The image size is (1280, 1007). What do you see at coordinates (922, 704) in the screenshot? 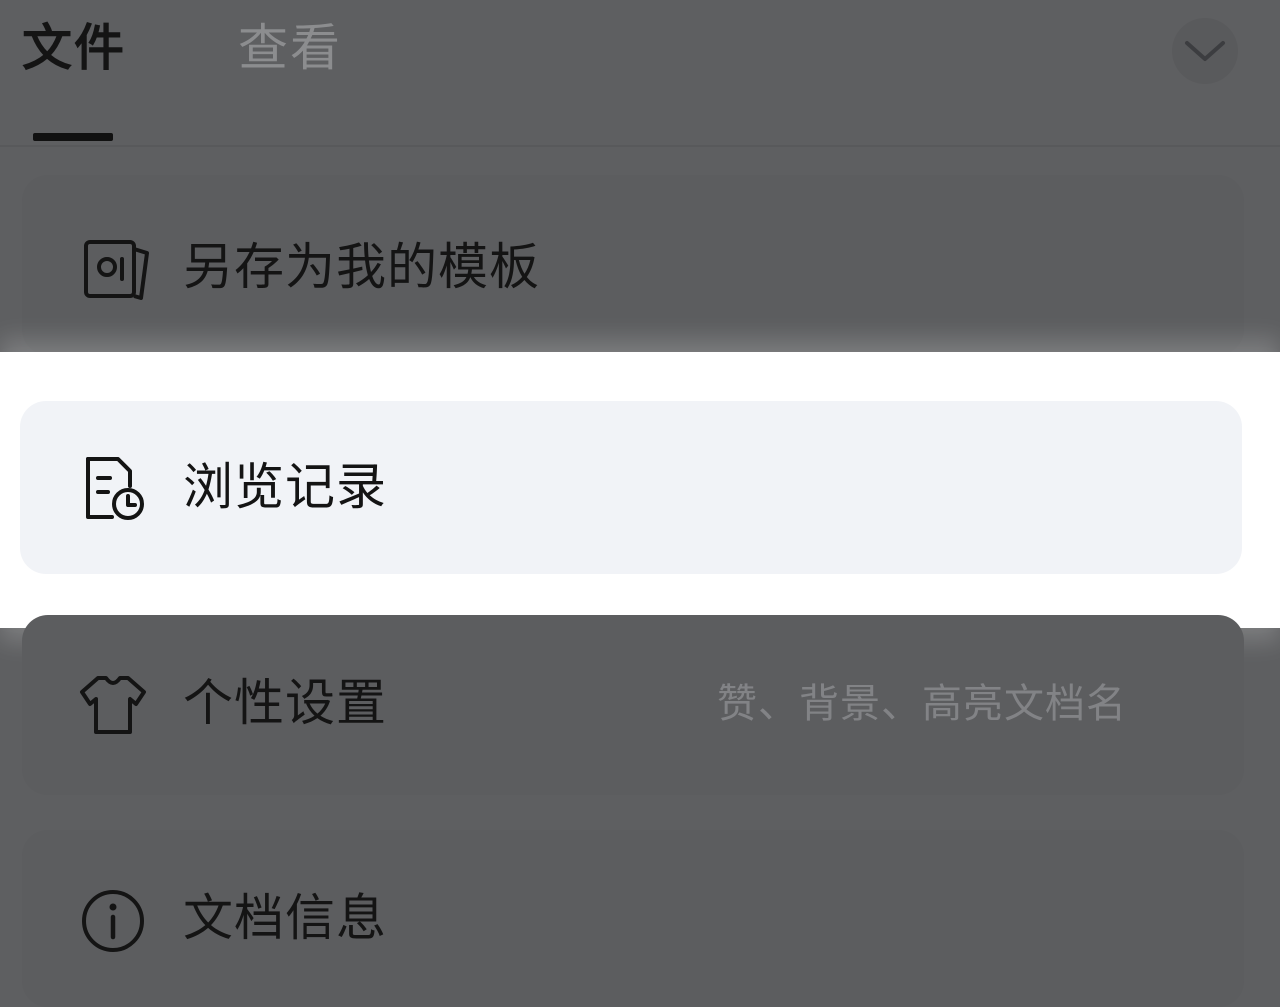
I see `settings-hint: 赞、背景、高亮文档名` at bounding box center [922, 704].